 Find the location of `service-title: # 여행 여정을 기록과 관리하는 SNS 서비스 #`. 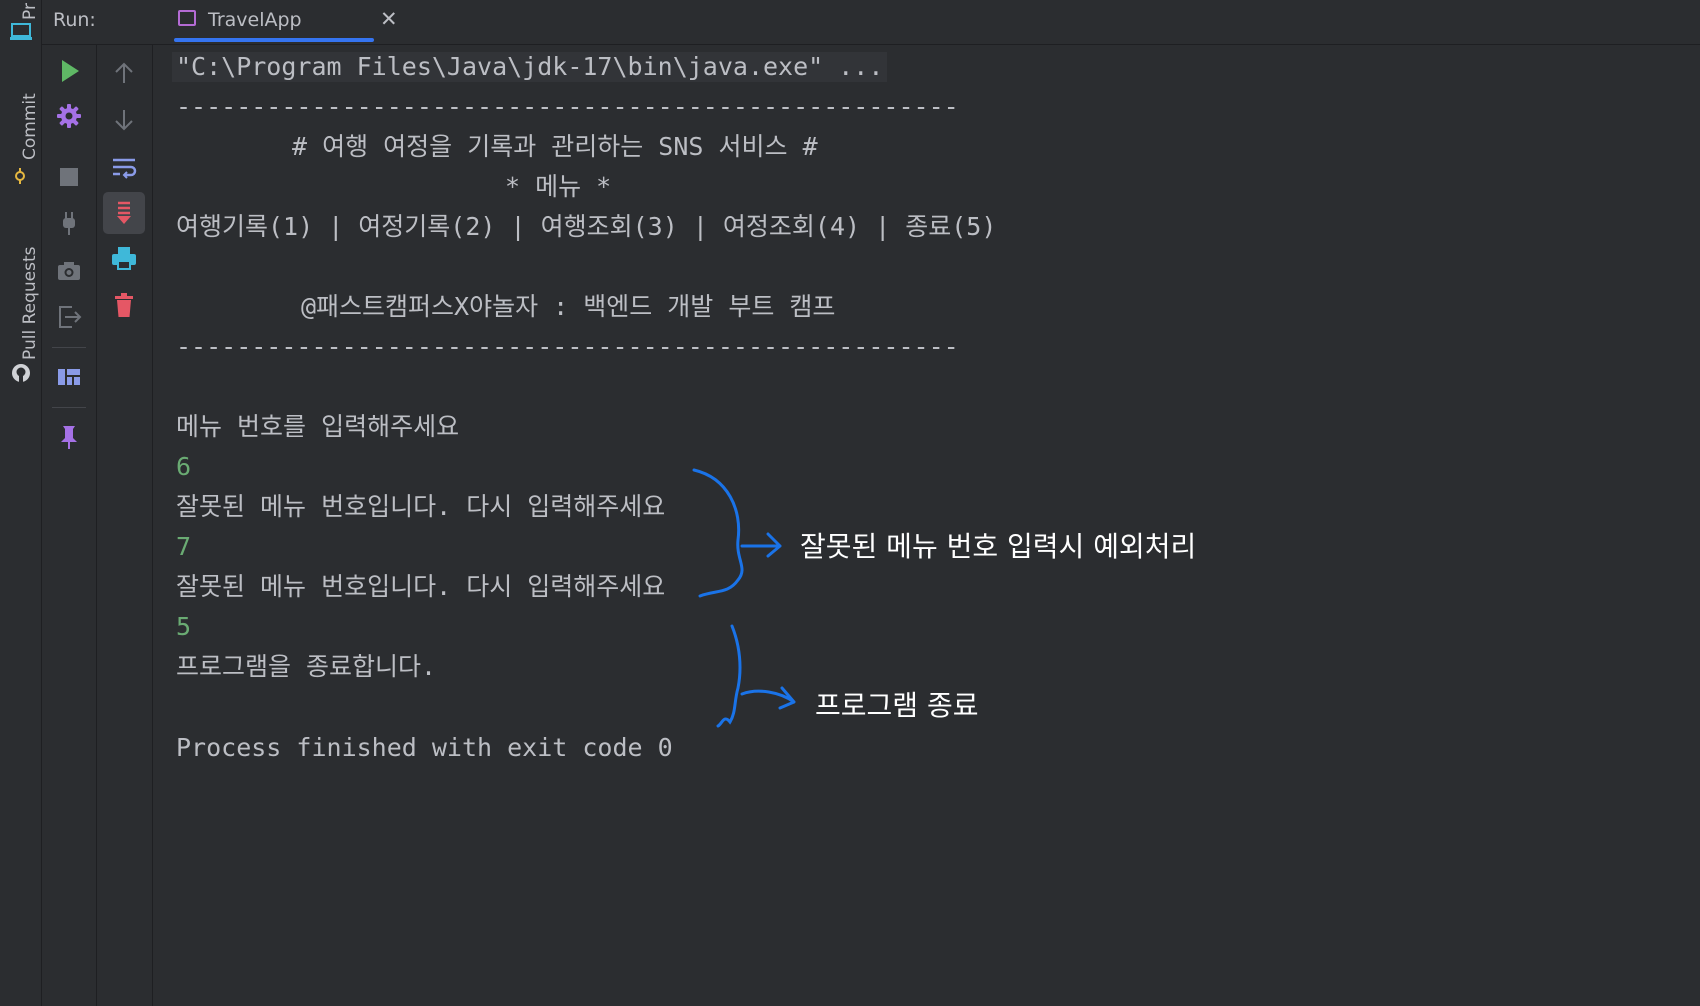

service-title: # 여행 여정을 기록과 관리하는 SNS 서비스 # is located at coordinates (555, 146).